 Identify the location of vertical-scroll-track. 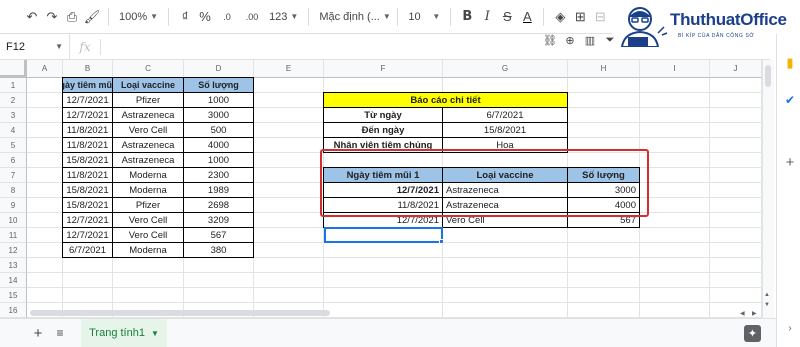
(768, 189).